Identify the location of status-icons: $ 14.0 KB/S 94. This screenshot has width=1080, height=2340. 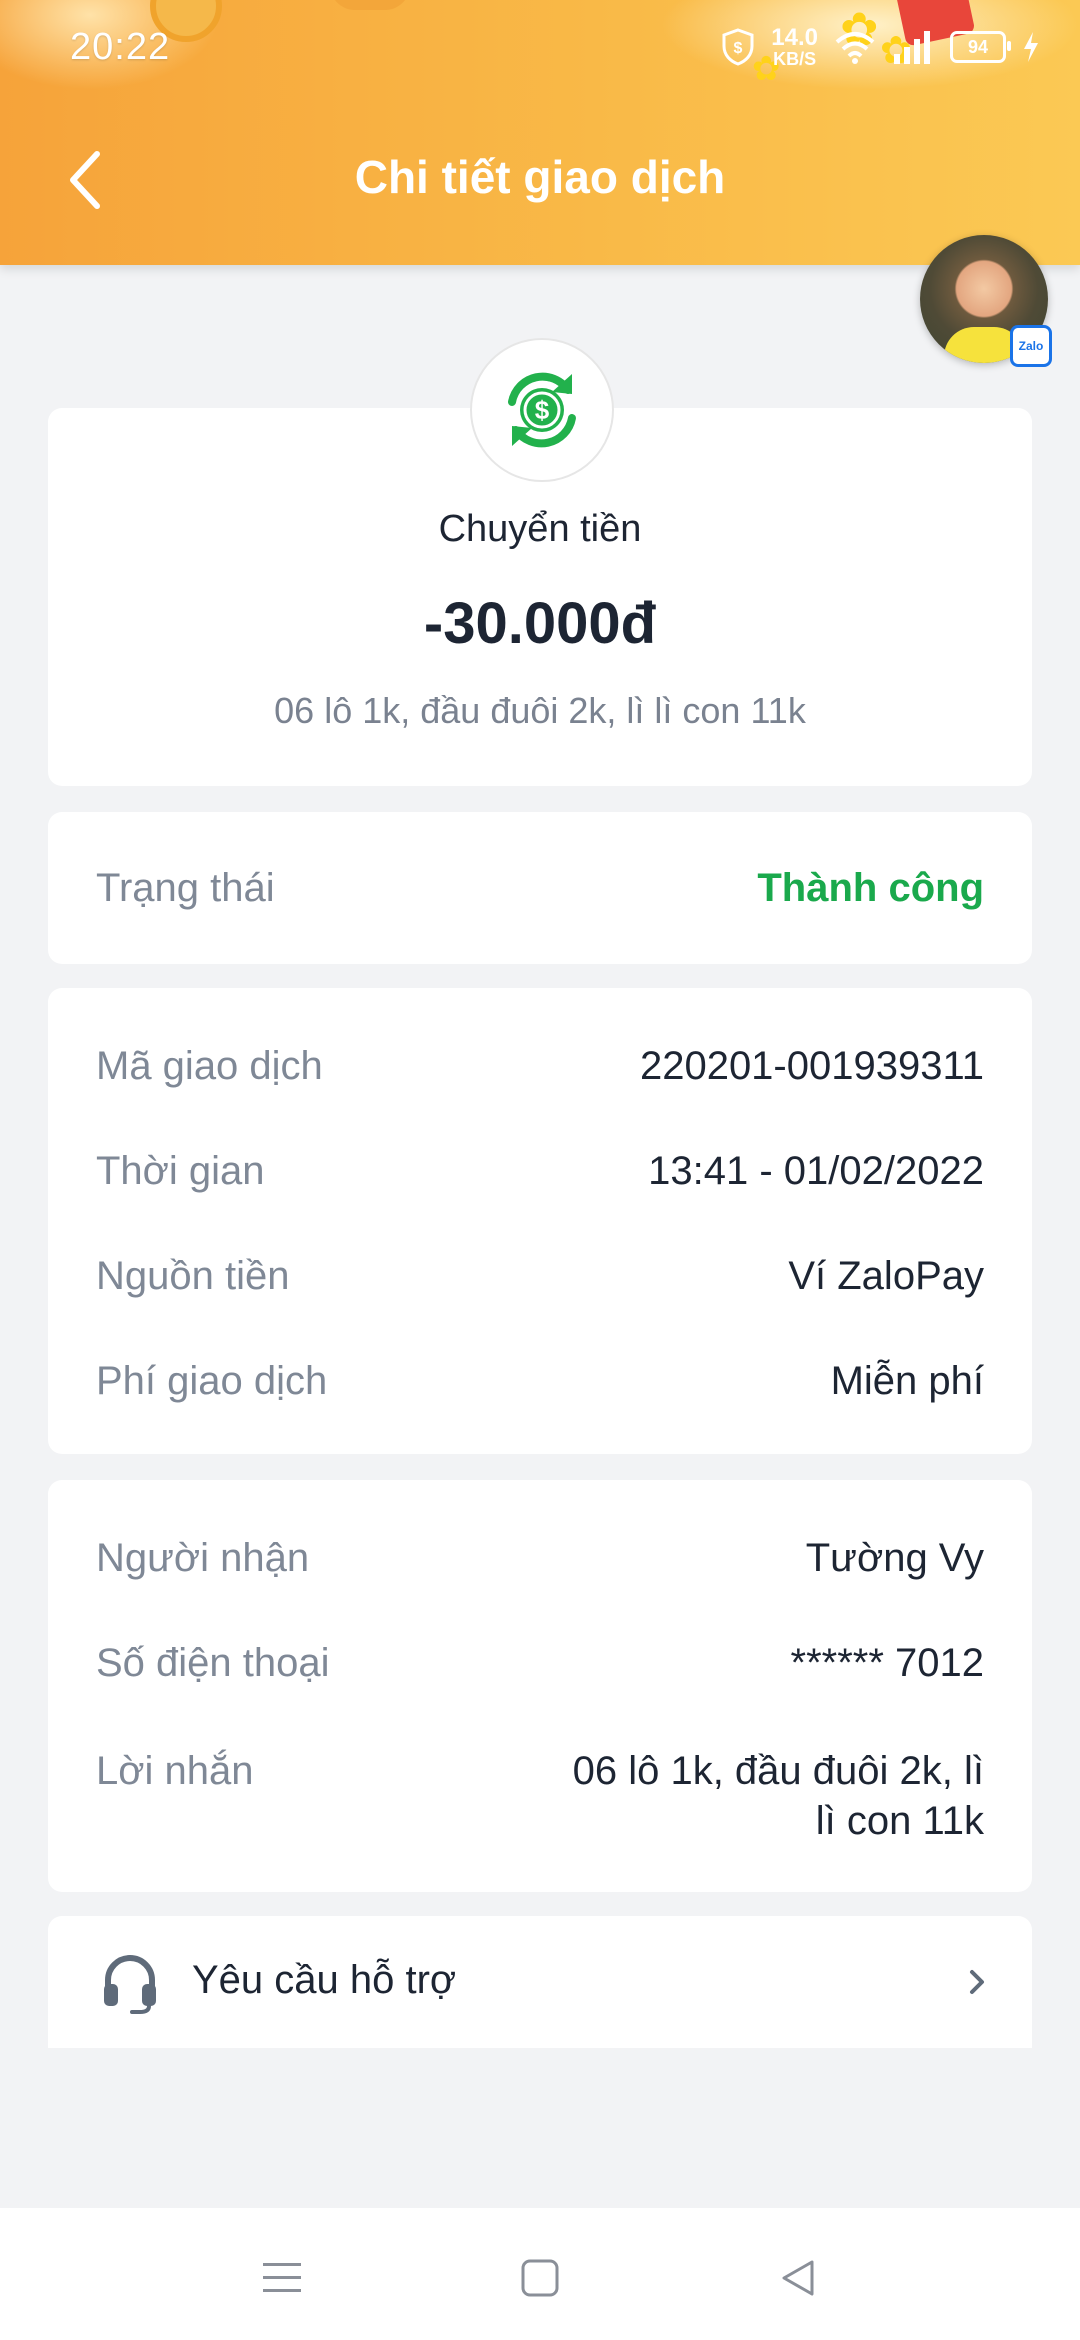
(880, 47).